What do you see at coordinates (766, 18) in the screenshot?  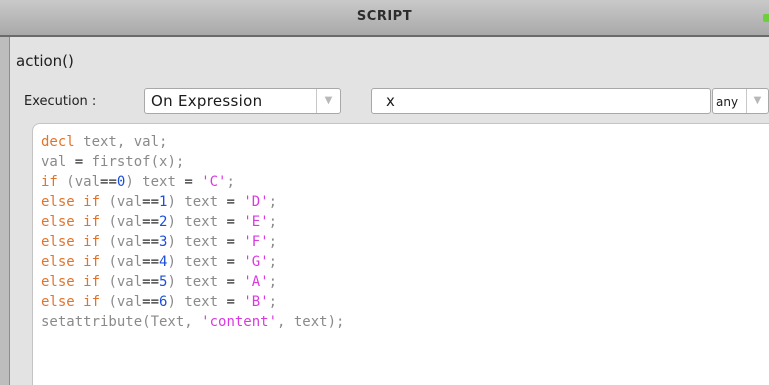 I see `maximize-icon` at bounding box center [766, 18].